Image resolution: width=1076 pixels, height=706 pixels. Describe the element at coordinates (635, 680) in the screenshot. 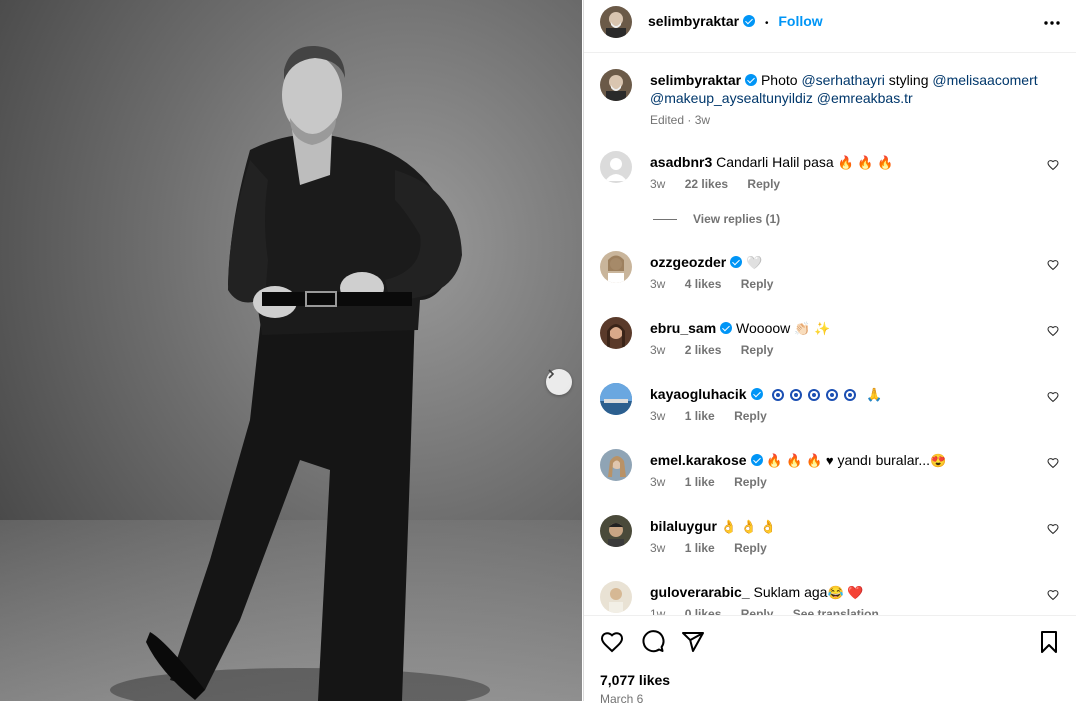

I see `likes-count: 7,077 likes` at that location.